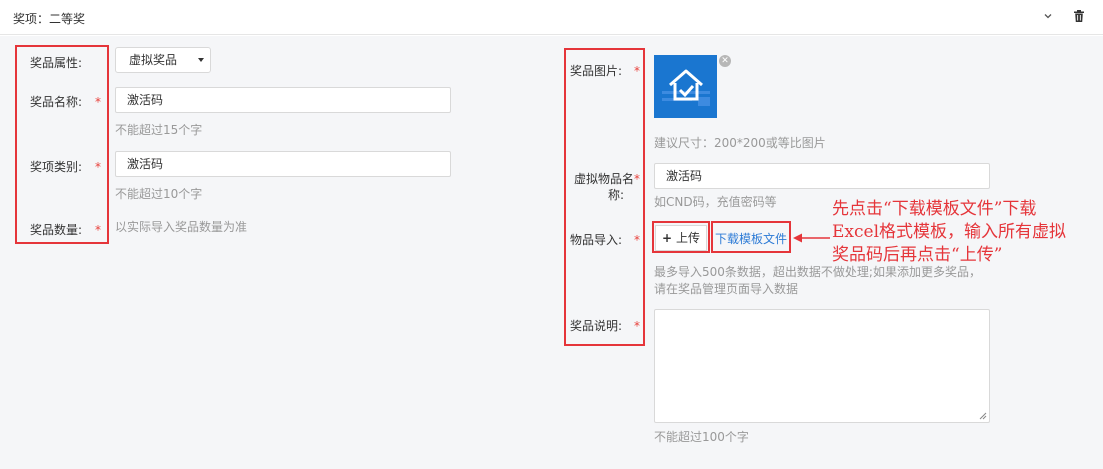  I want to click on virtual-name-label-line2: 称:, so click(615, 195).